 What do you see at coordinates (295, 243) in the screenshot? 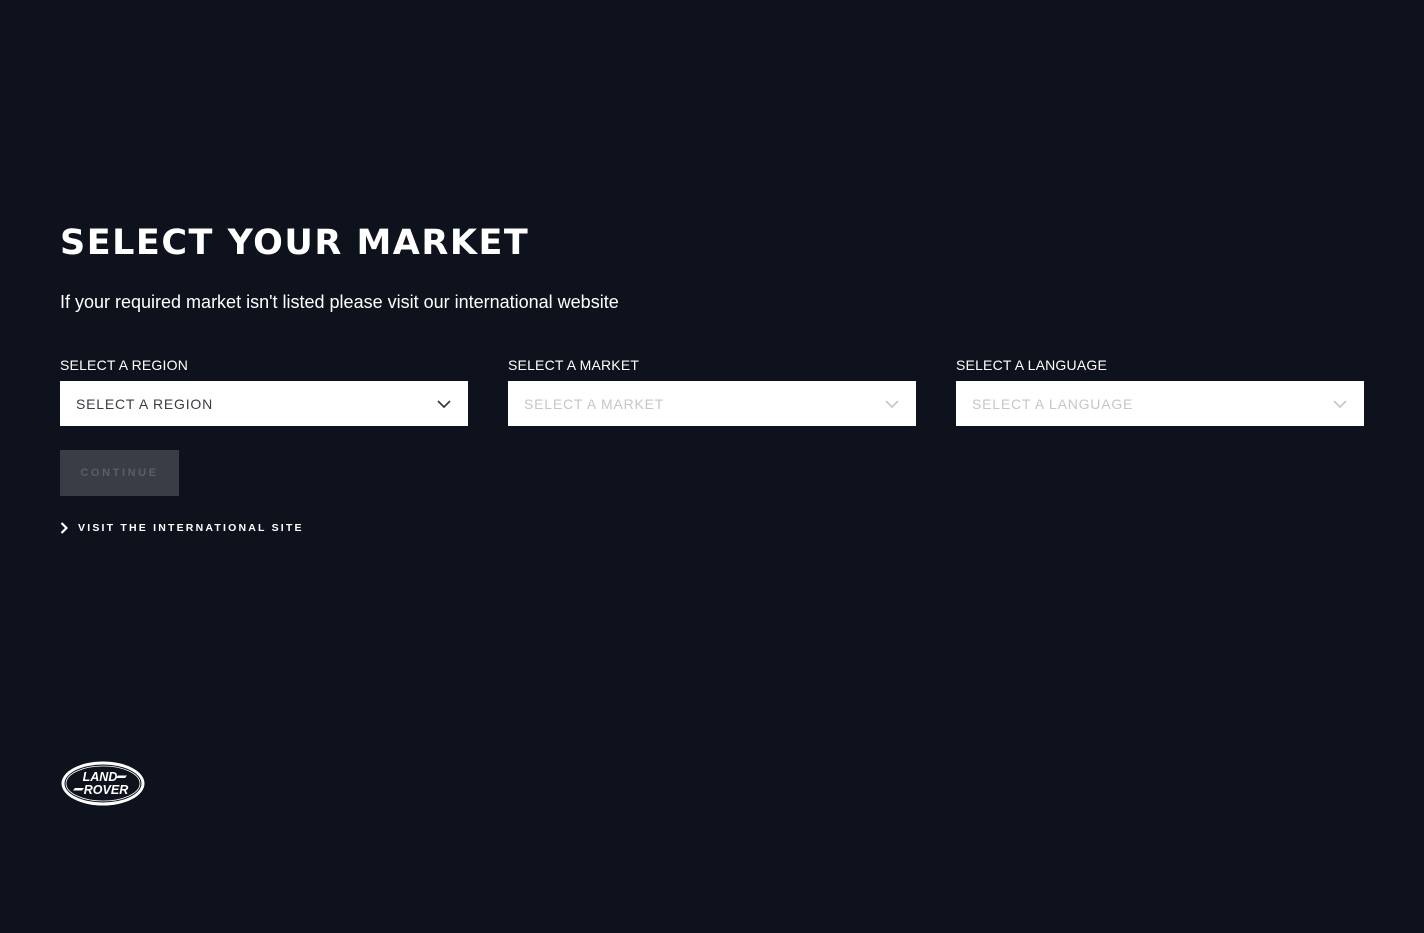
I see `page-title: SELECT YOUR MARKET` at bounding box center [295, 243].